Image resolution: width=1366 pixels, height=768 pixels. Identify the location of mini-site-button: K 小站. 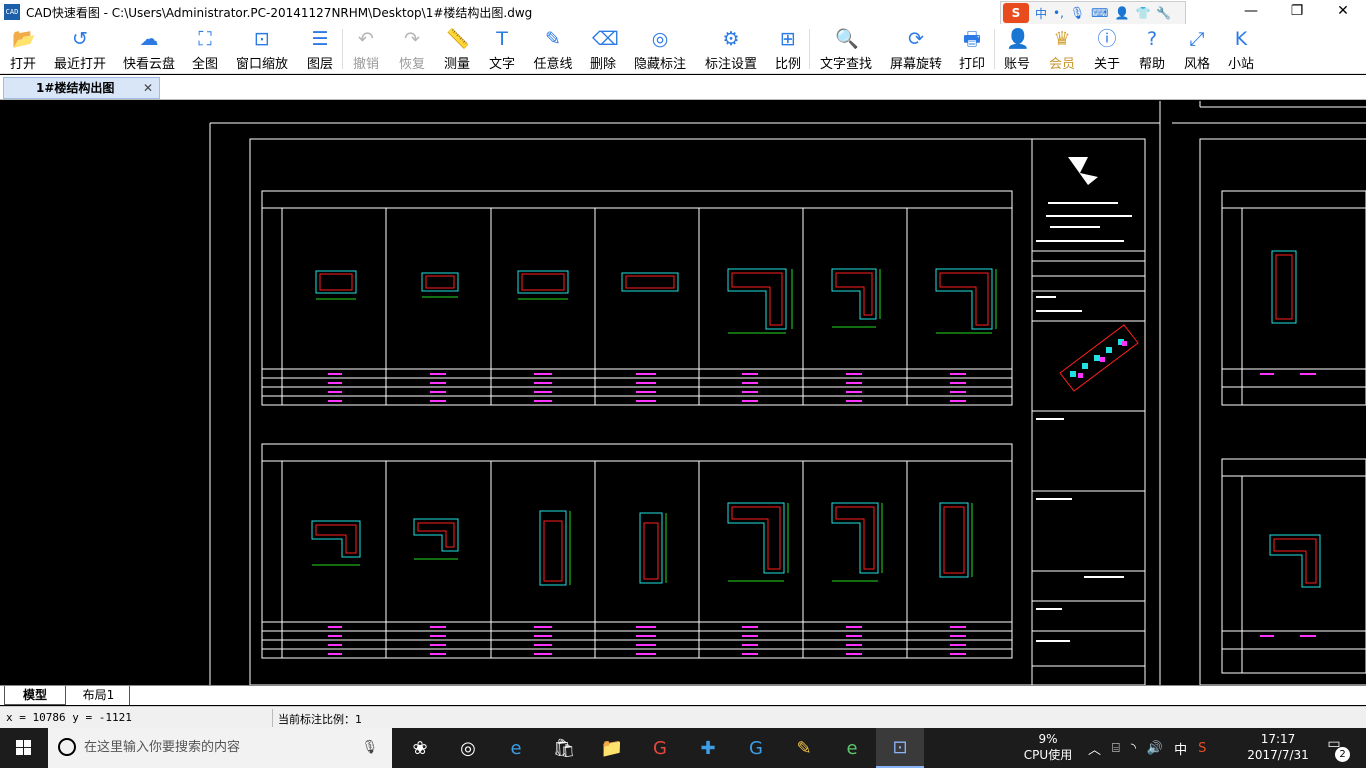
(1241, 49).